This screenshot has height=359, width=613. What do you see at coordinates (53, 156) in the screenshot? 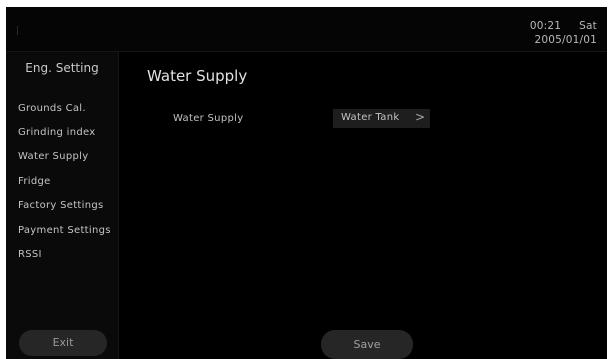
I see `sidebar-item-water-supply: Water Supply` at bounding box center [53, 156].